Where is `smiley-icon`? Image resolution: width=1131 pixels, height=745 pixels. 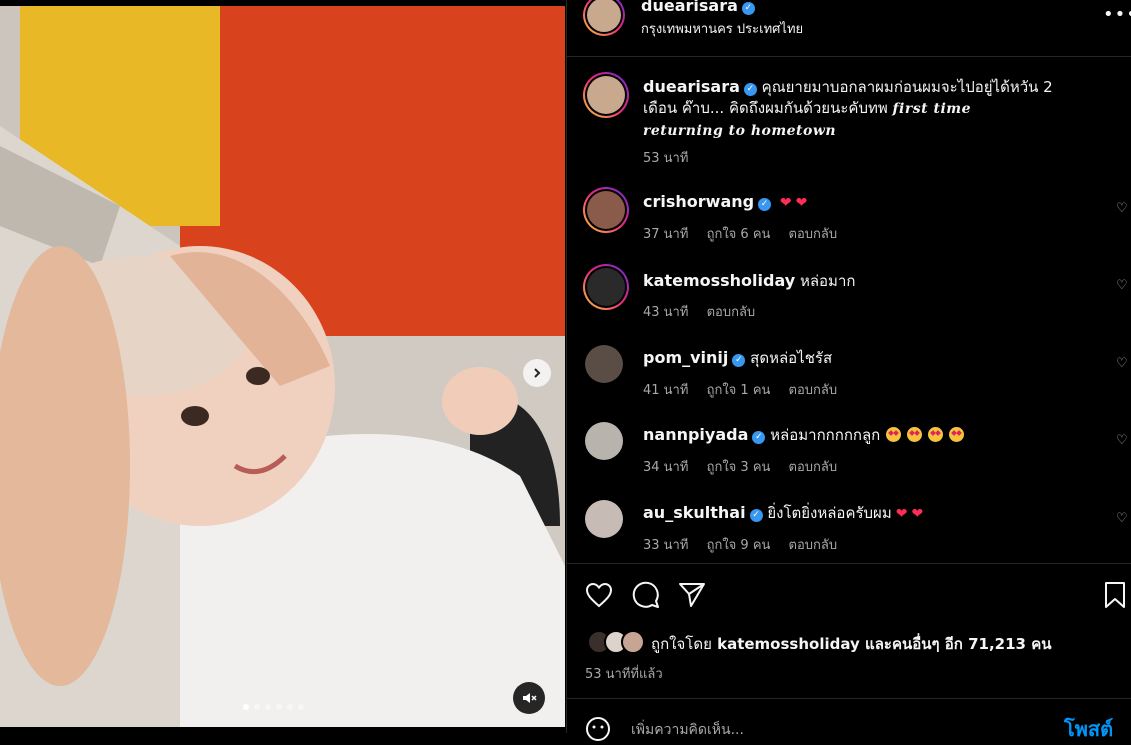 smiley-icon is located at coordinates (598, 729).